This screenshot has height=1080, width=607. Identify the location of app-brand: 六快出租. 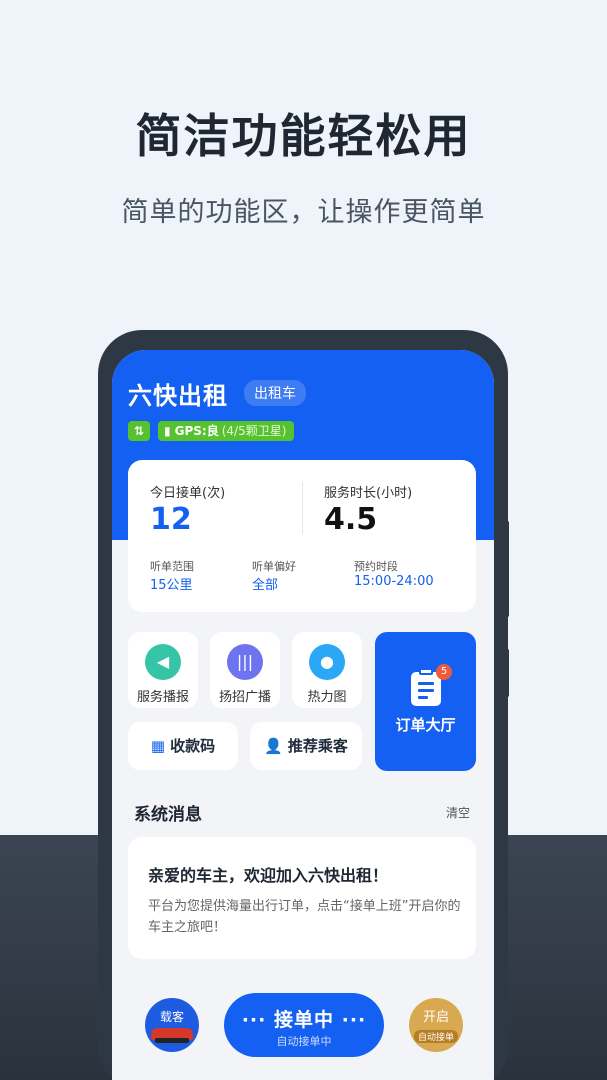
(178, 396).